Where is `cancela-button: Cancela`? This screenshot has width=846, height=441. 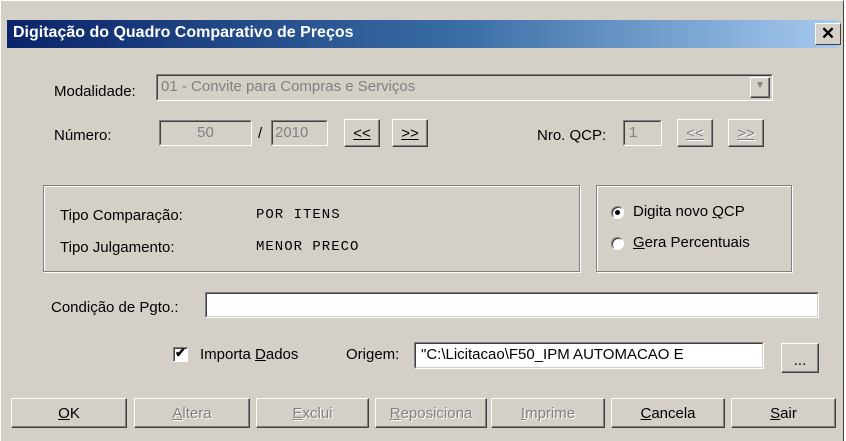
cancela-button: Cancela is located at coordinates (668, 413).